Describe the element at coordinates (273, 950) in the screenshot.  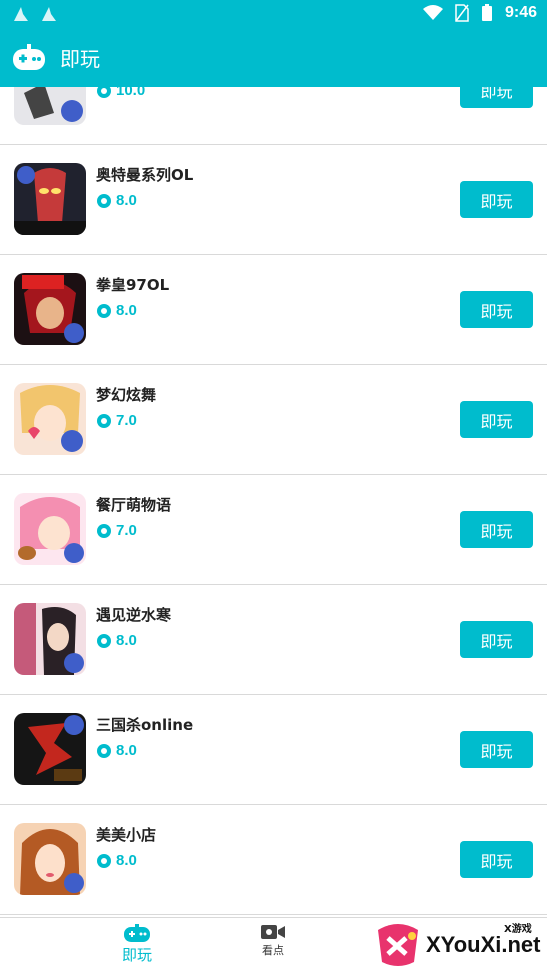
I see `nav-watch-label: 看点` at that location.